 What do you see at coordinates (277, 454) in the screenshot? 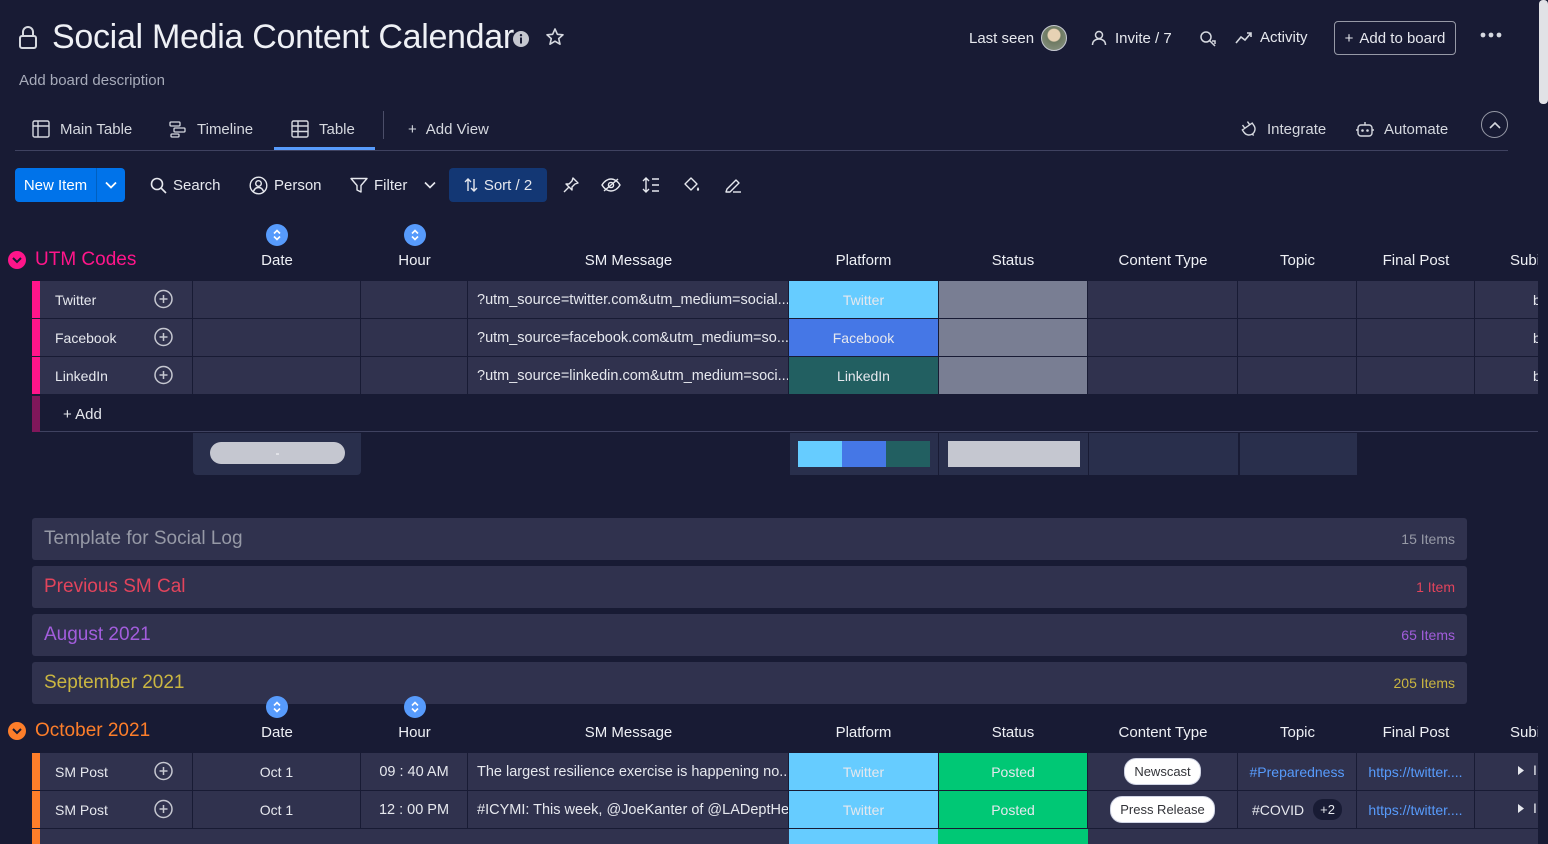
I see `date-summary: -` at bounding box center [277, 454].